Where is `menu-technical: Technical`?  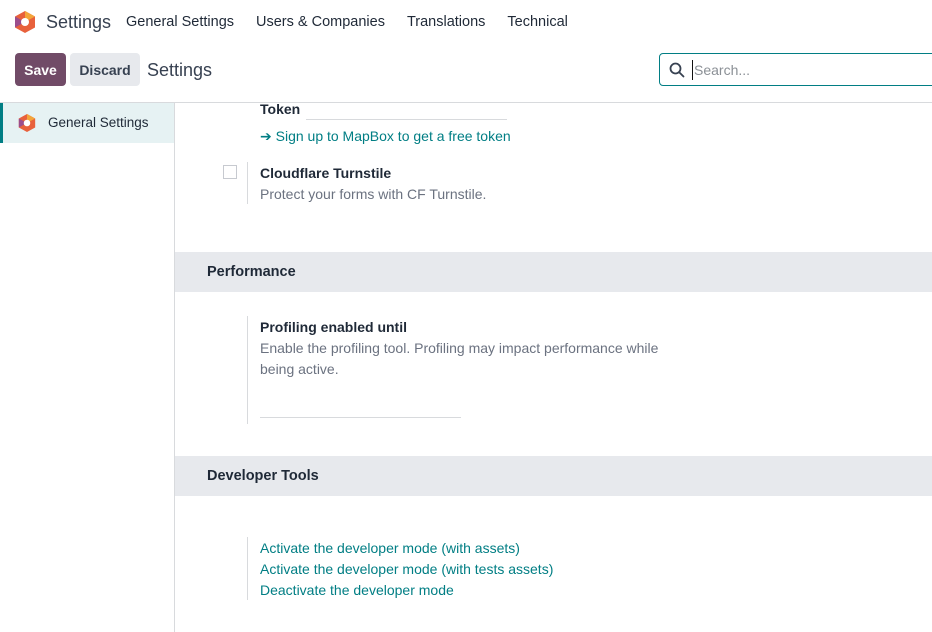 menu-technical: Technical is located at coordinates (537, 22).